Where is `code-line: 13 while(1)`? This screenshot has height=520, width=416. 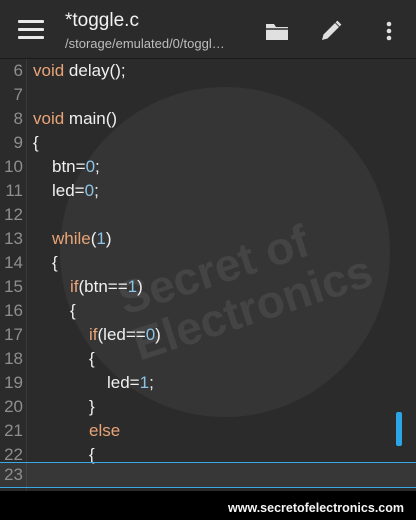 code-line: 13 while(1) is located at coordinates (208, 239).